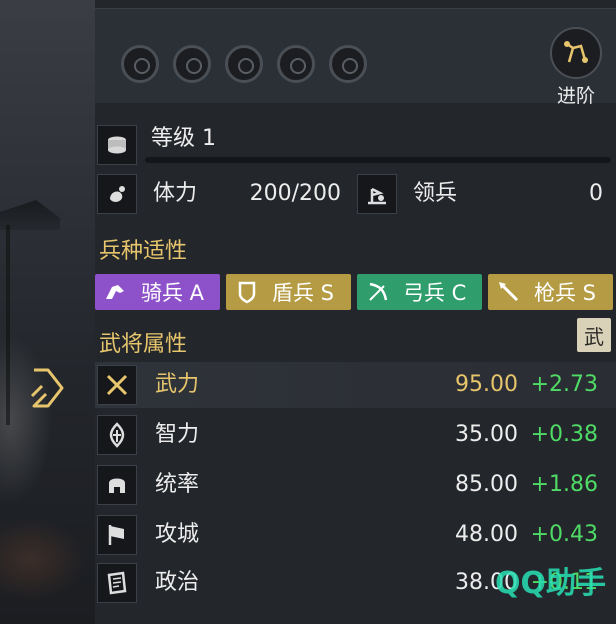 The height and width of the screenshot is (624, 616). Describe the element at coordinates (435, 193) in the screenshot. I see `troops-label: 领兵` at that location.